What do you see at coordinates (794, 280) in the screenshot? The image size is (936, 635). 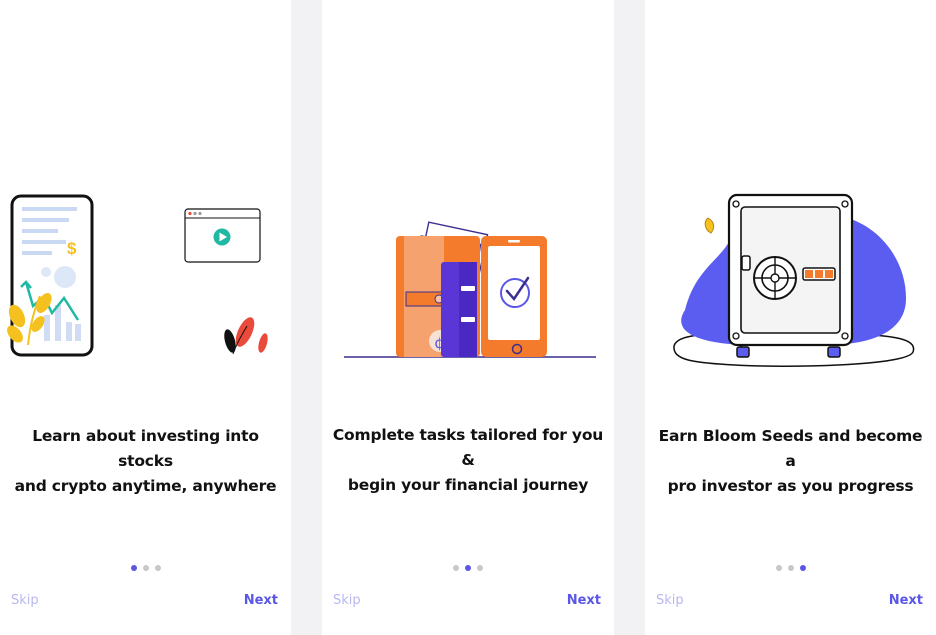 I see `safe-vault-illustration` at bounding box center [794, 280].